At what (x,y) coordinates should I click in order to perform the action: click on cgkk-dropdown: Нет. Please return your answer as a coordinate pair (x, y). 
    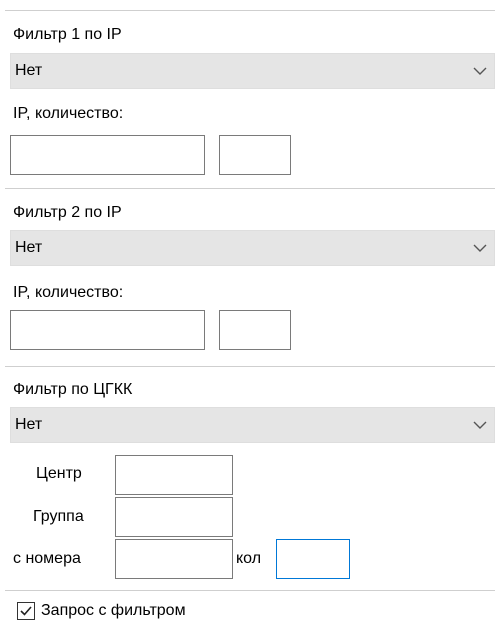
    Looking at the image, I should click on (252, 425).